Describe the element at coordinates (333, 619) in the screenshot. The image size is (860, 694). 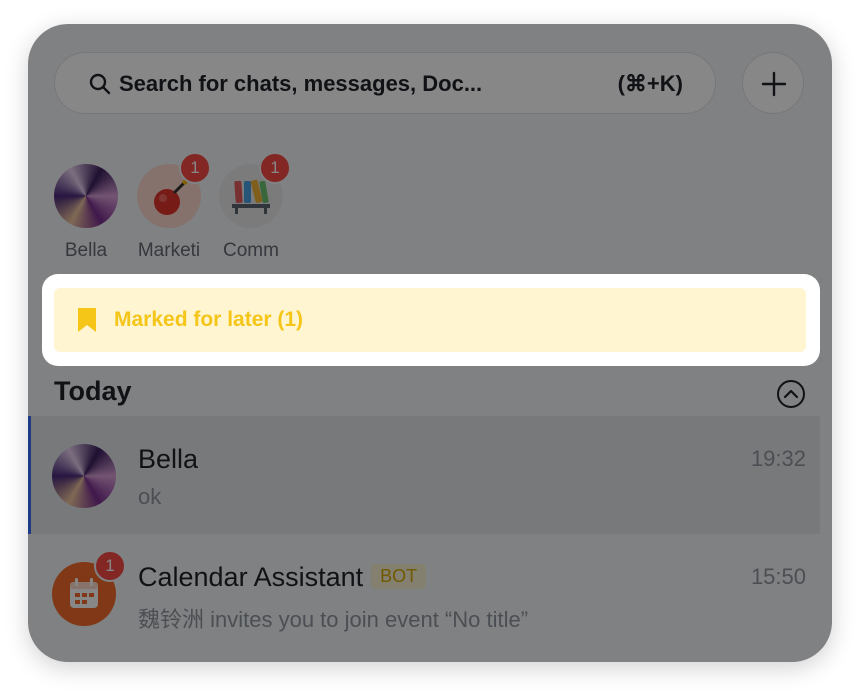
I see `chat-preview: 魏铃洲 invites you to join event “No title”` at that location.